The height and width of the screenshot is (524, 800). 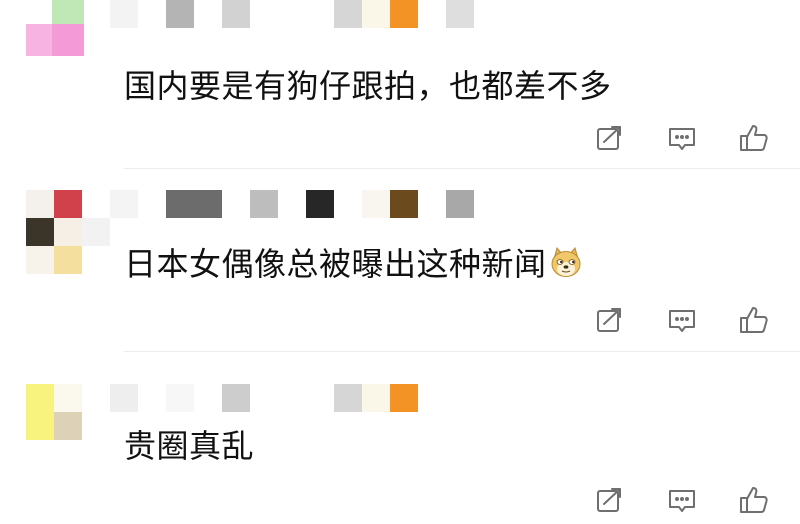 What do you see at coordinates (368, 86) in the screenshot?
I see `comment-text: 国内要是有狗仔跟拍，也都差不多` at bounding box center [368, 86].